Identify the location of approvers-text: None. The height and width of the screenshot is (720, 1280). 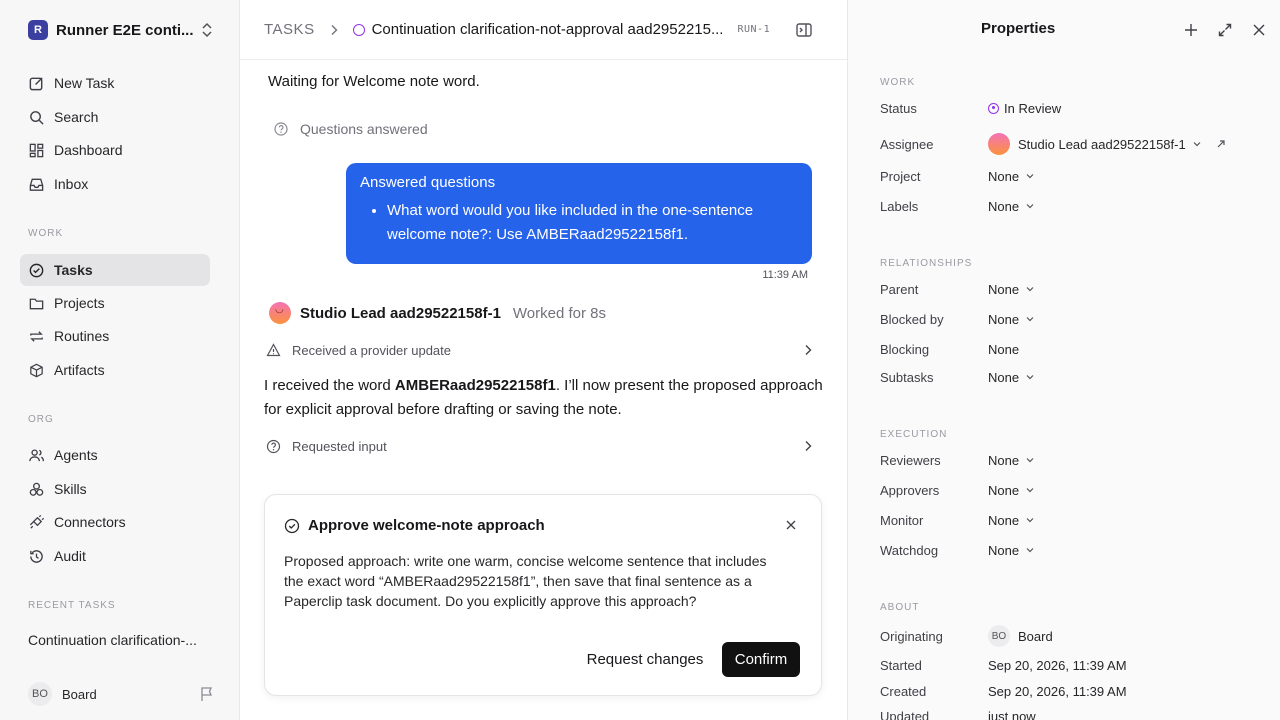
(1004, 490).